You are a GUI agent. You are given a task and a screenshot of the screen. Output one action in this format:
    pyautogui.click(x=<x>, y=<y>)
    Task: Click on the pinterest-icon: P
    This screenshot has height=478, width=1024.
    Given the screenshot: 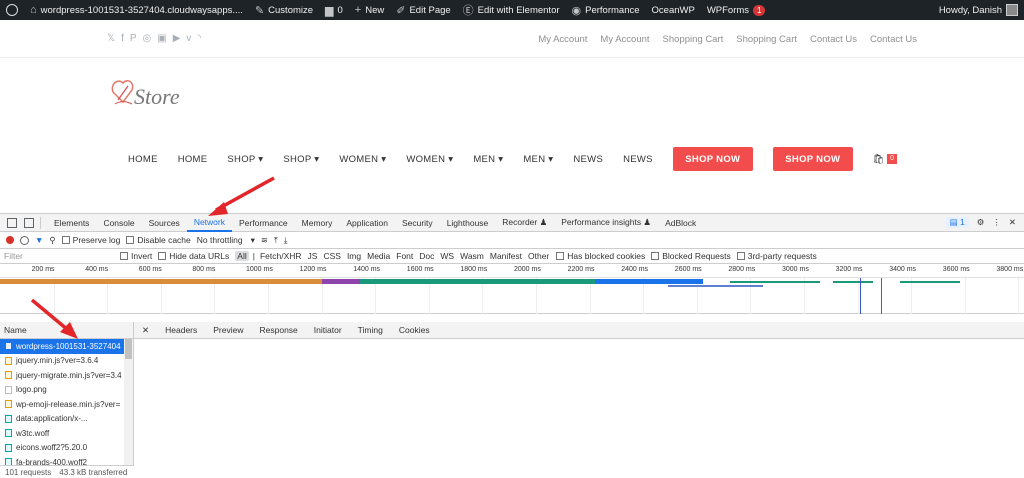 What is the action you would take?
    pyautogui.click(x=133, y=38)
    